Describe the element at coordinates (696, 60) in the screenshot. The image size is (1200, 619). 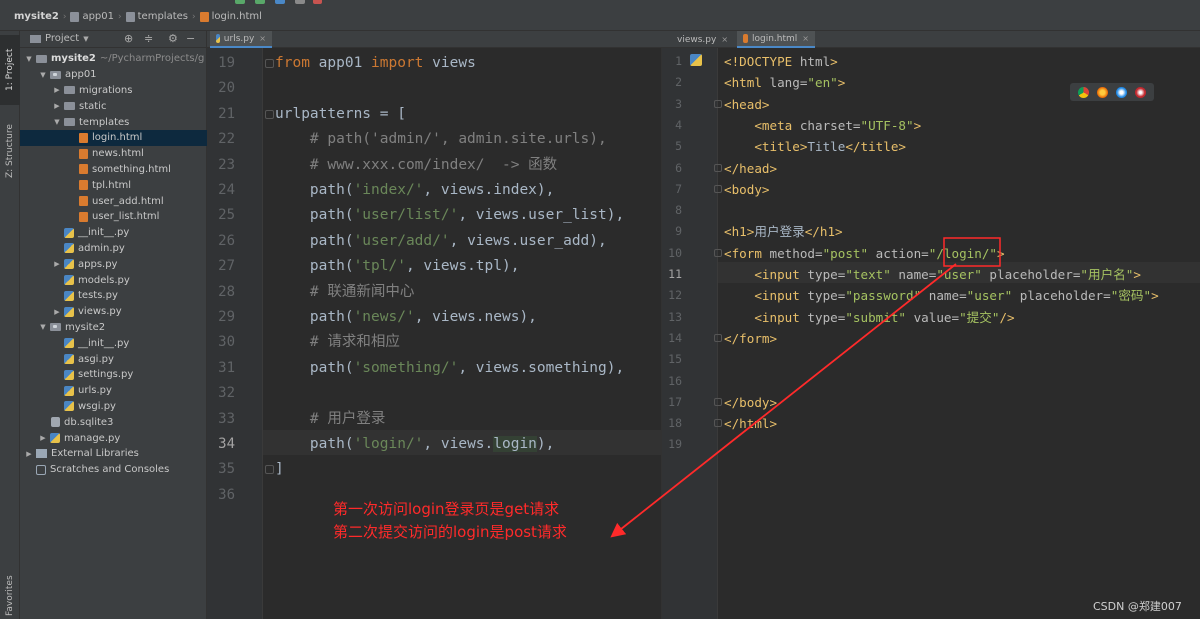
I see `python-gutter-icon` at that location.